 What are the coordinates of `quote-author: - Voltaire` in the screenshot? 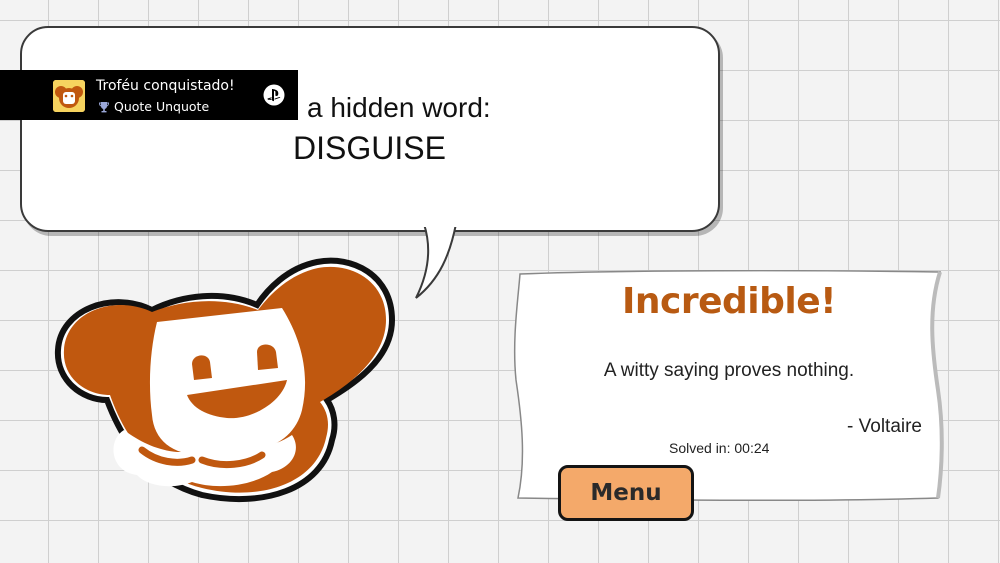 It's located at (884, 426).